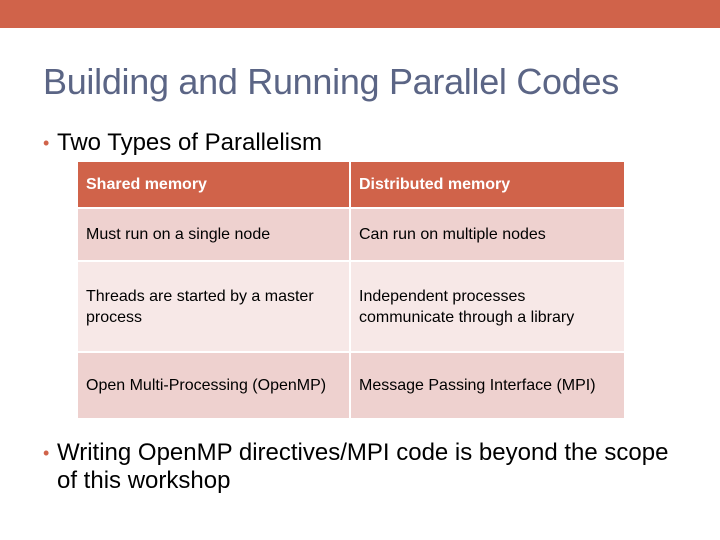 The image size is (720, 540). What do you see at coordinates (487, 235) in the screenshot?
I see `table-cell: Can run on multiple nodes` at bounding box center [487, 235].